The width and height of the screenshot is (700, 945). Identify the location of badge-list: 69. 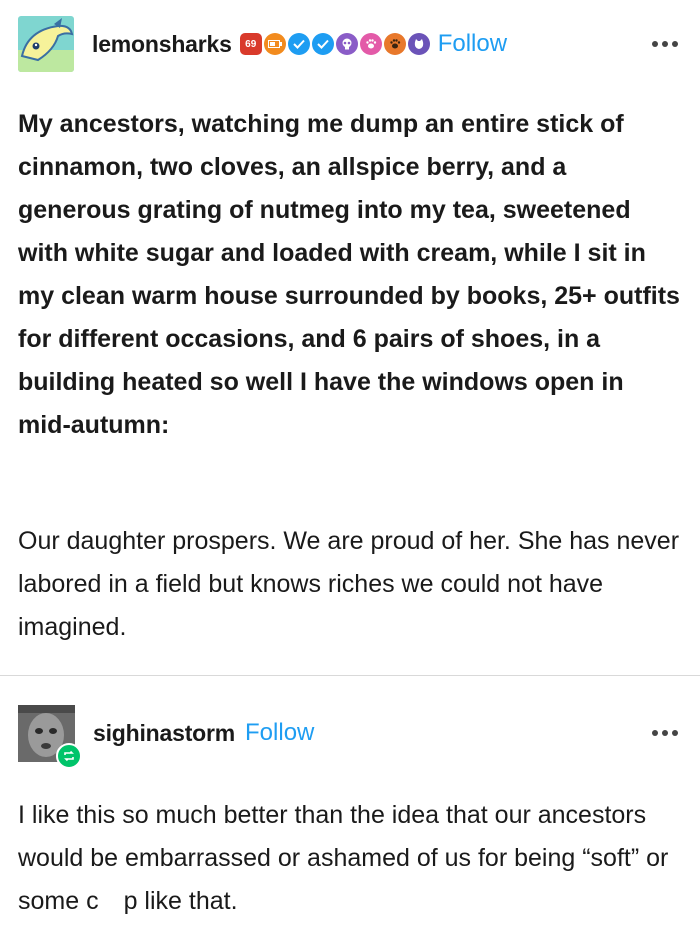
(335, 44).